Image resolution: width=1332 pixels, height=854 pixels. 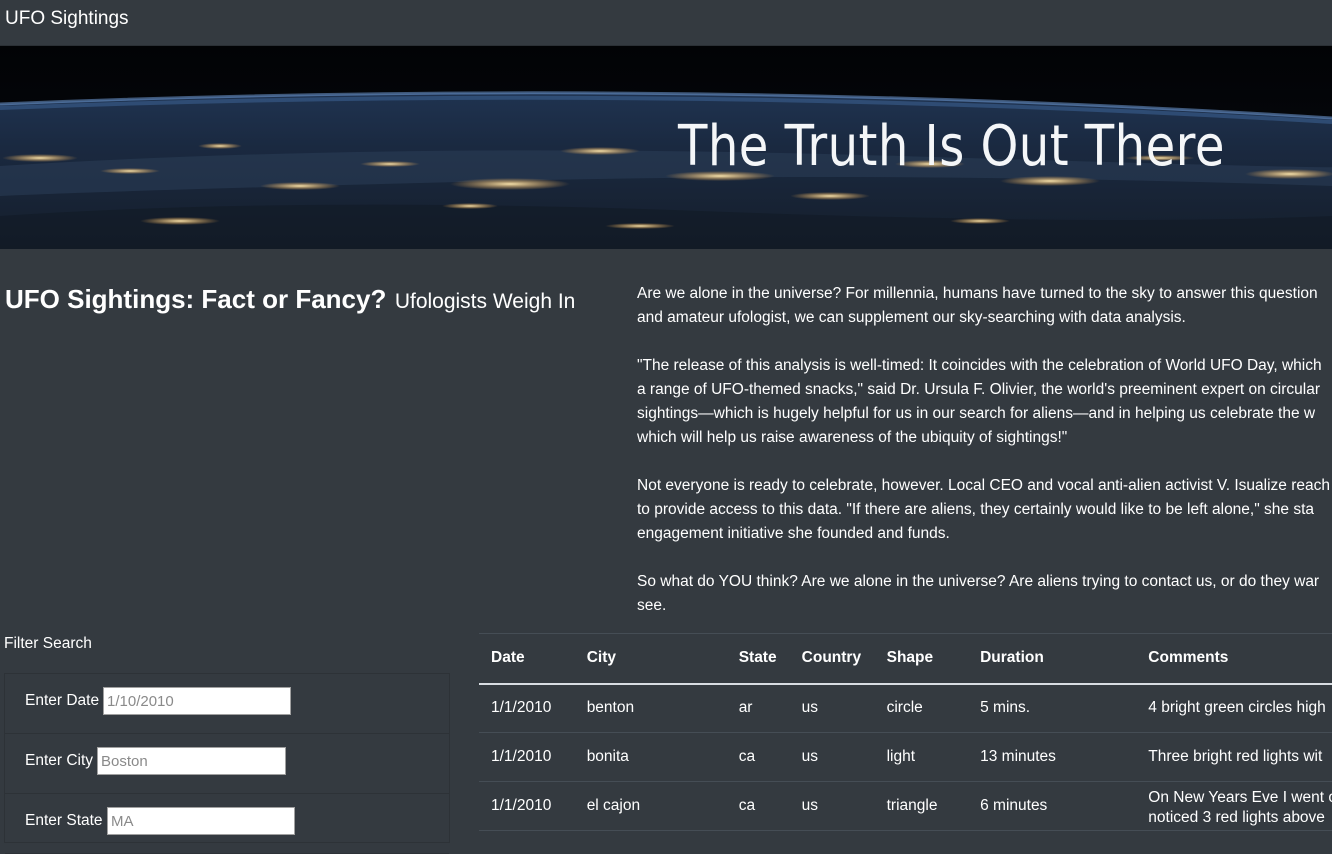 I want to click on filter-row-city: Enter City, so click(x=227, y=764).